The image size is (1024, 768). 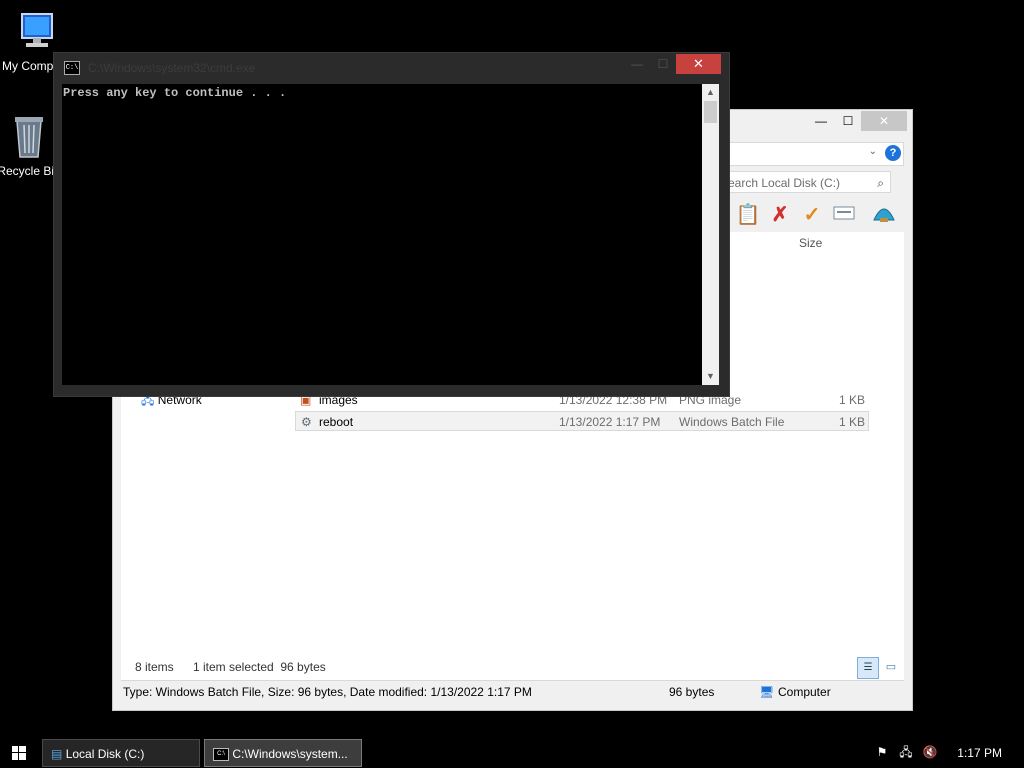 What do you see at coordinates (812, 215) in the screenshot?
I see `check-icon: ✓` at bounding box center [812, 215].